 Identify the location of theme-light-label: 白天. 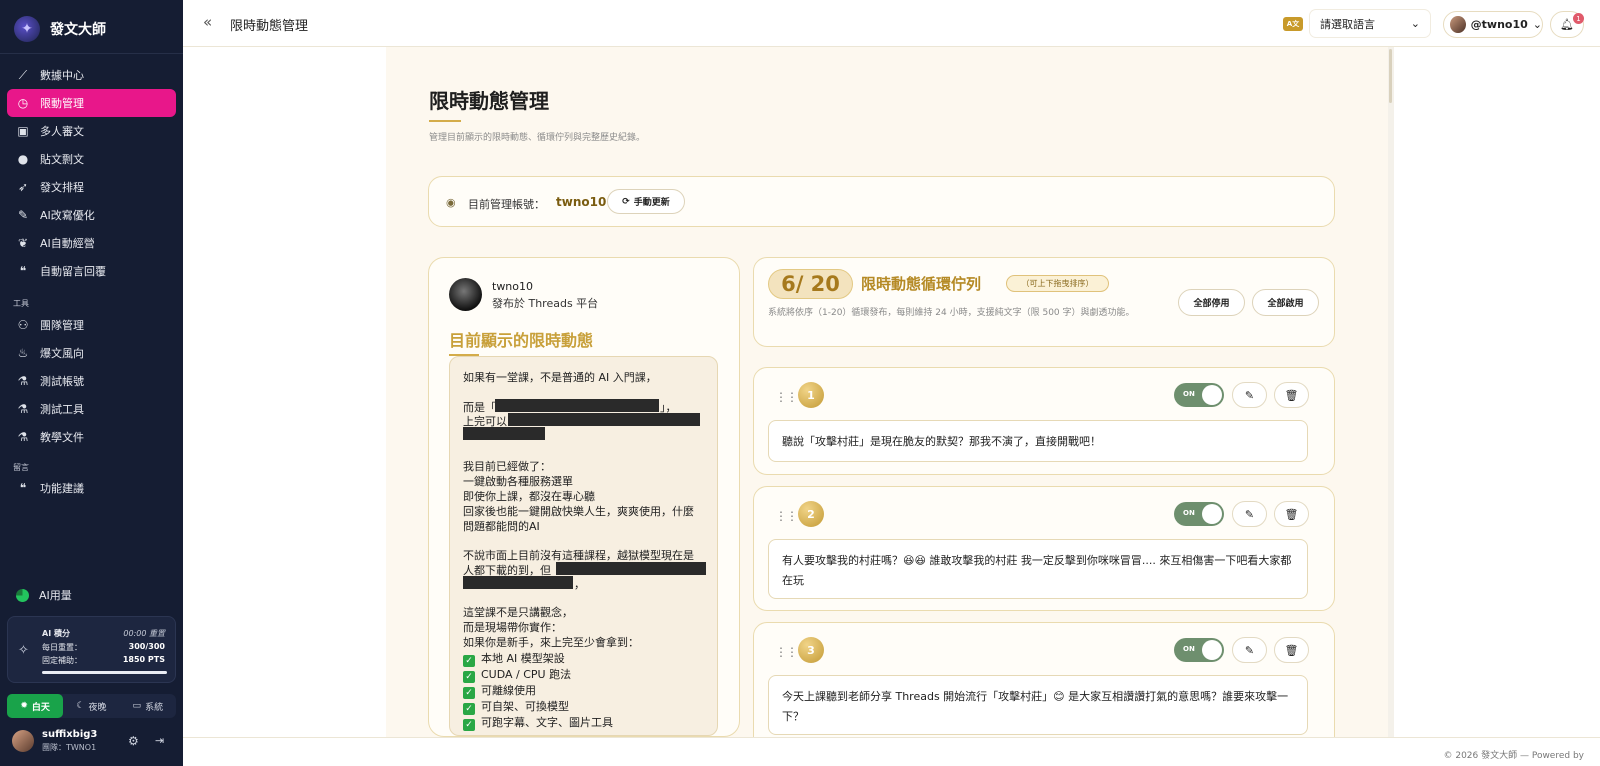
(40, 707).